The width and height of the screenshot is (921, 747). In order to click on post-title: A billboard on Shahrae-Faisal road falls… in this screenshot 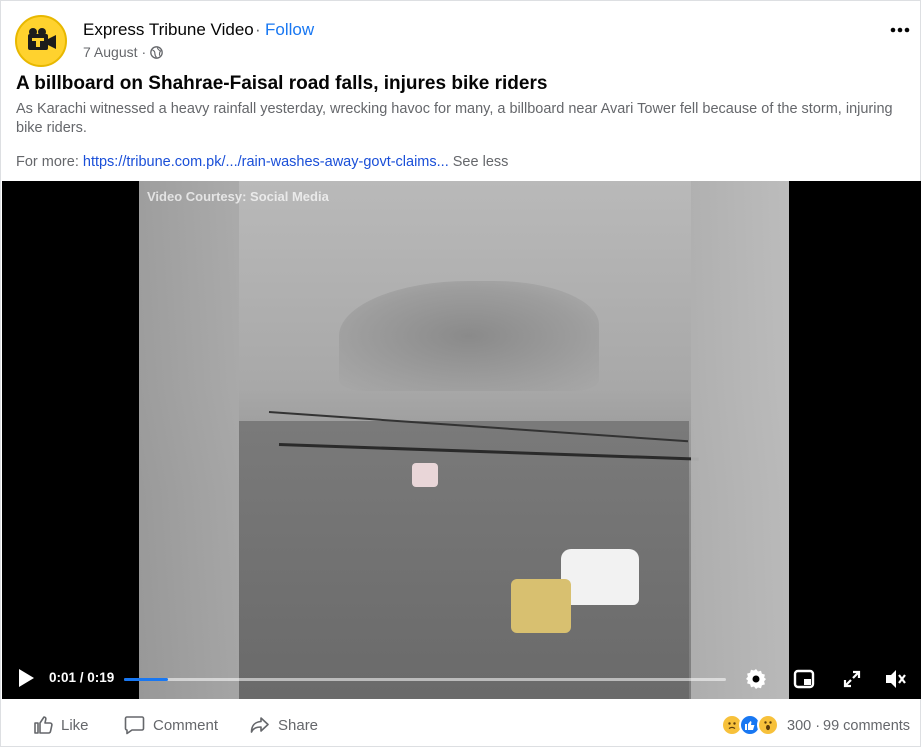, I will do `click(282, 83)`.